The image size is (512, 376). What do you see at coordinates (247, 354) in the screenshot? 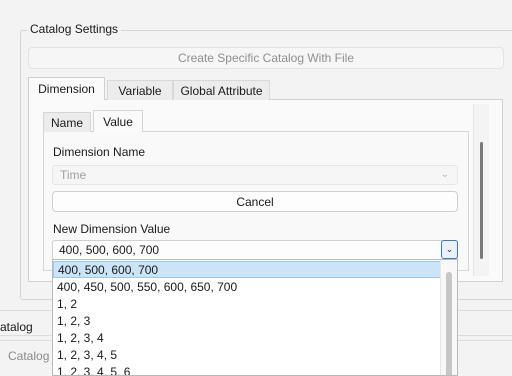
I see `list-item: 1, 2, 3, 4, 5` at bounding box center [247, 354].